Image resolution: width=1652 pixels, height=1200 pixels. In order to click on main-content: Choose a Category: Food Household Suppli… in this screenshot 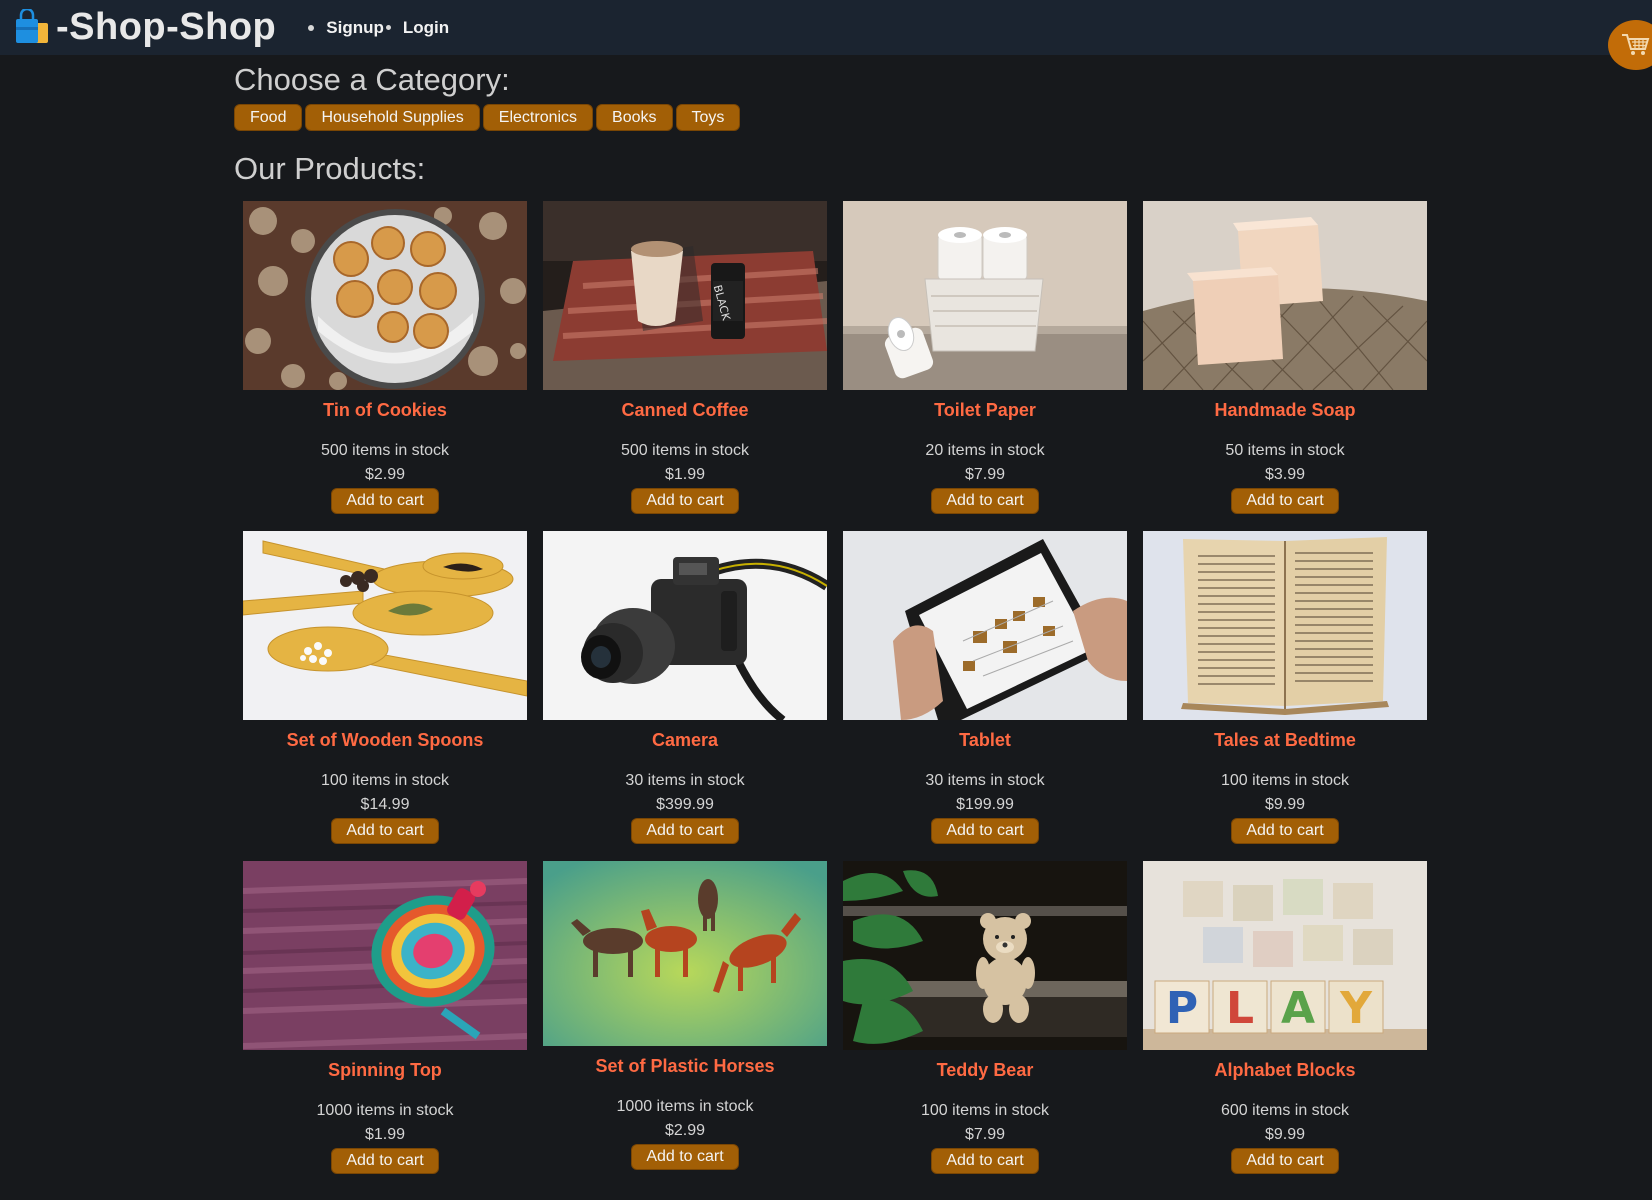, I will do `click(834, 124)`.